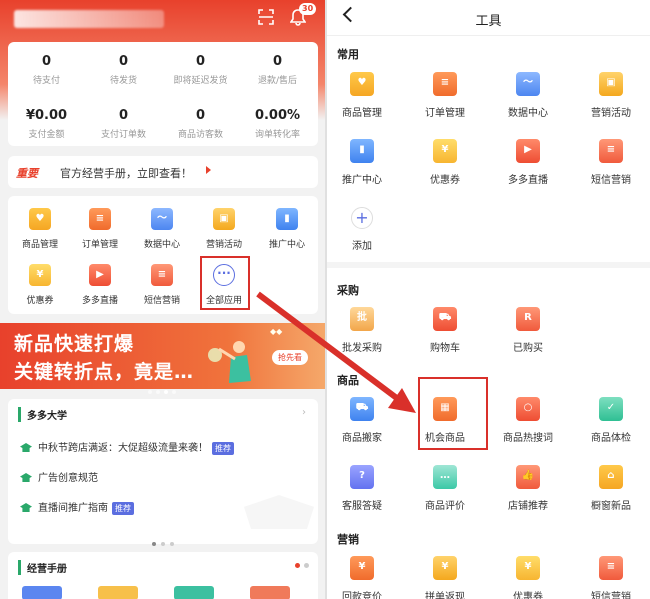  I want to click on app-promotion: ▮ 推广中心, so click(287, 229).